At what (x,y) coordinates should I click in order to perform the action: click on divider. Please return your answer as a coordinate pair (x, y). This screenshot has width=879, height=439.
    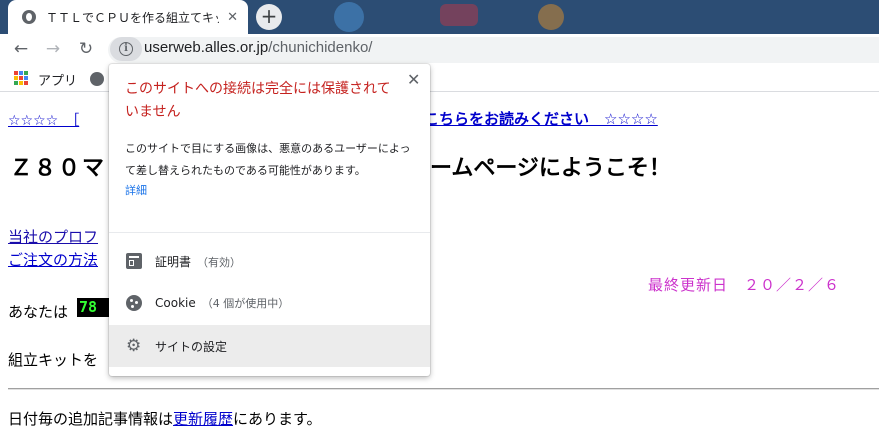
    Looking at the image, I should click on (443, 389).